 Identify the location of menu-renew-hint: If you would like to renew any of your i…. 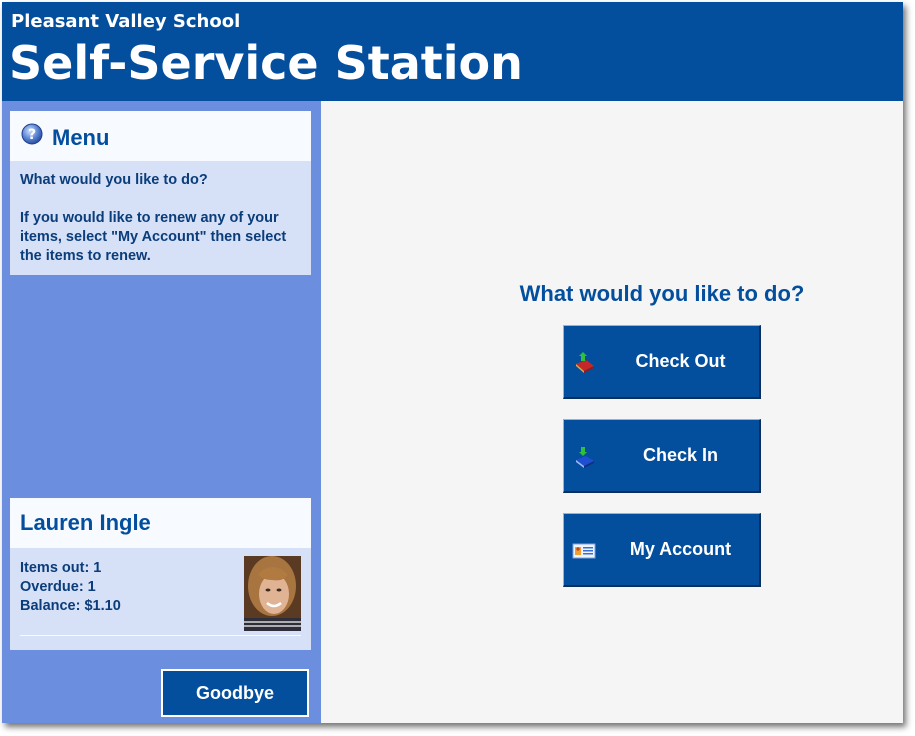
(153, 237).